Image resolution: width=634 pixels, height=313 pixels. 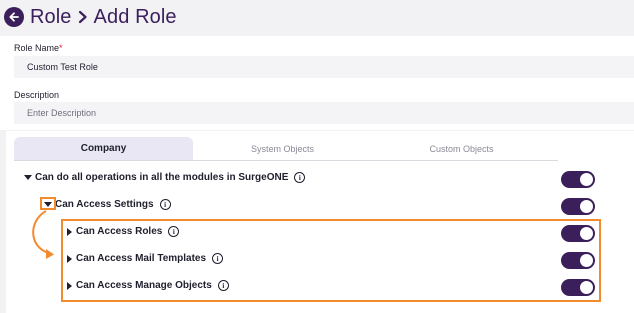 I want to click on breadcrumb-parent: Role, so click(x=51, y=17).